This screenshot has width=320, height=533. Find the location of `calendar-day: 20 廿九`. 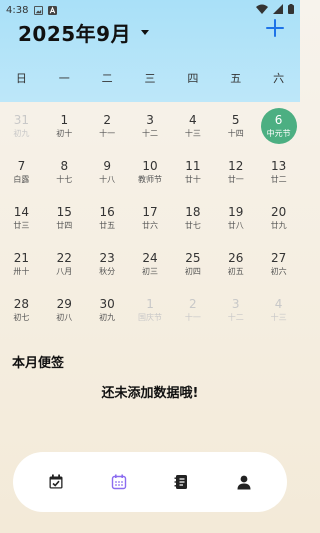

calendar-day: 20 廿九 is located at coordinates (278, 218).